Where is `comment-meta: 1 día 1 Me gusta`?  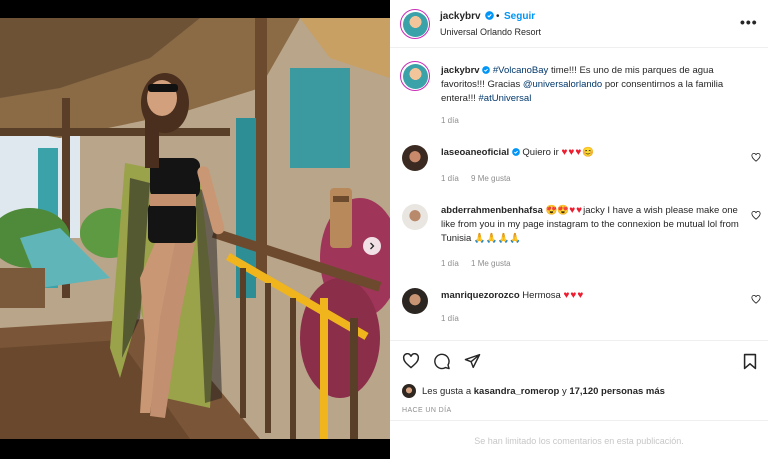 comment-meta: 1 día 1 Me gusta is located at coordinates (481, 263).